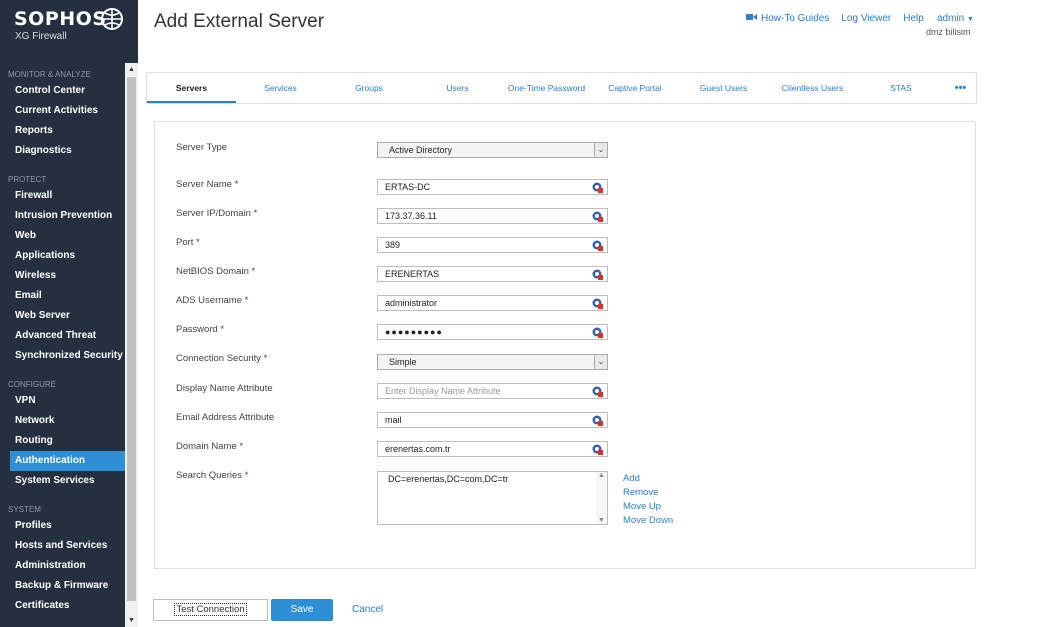 This screenshot has height=627, width=1039. What do you see at coordinates (62, 256) in the screenshot?
I see `sidebar-item-applications: Applications` at bounding box center [62, 256].